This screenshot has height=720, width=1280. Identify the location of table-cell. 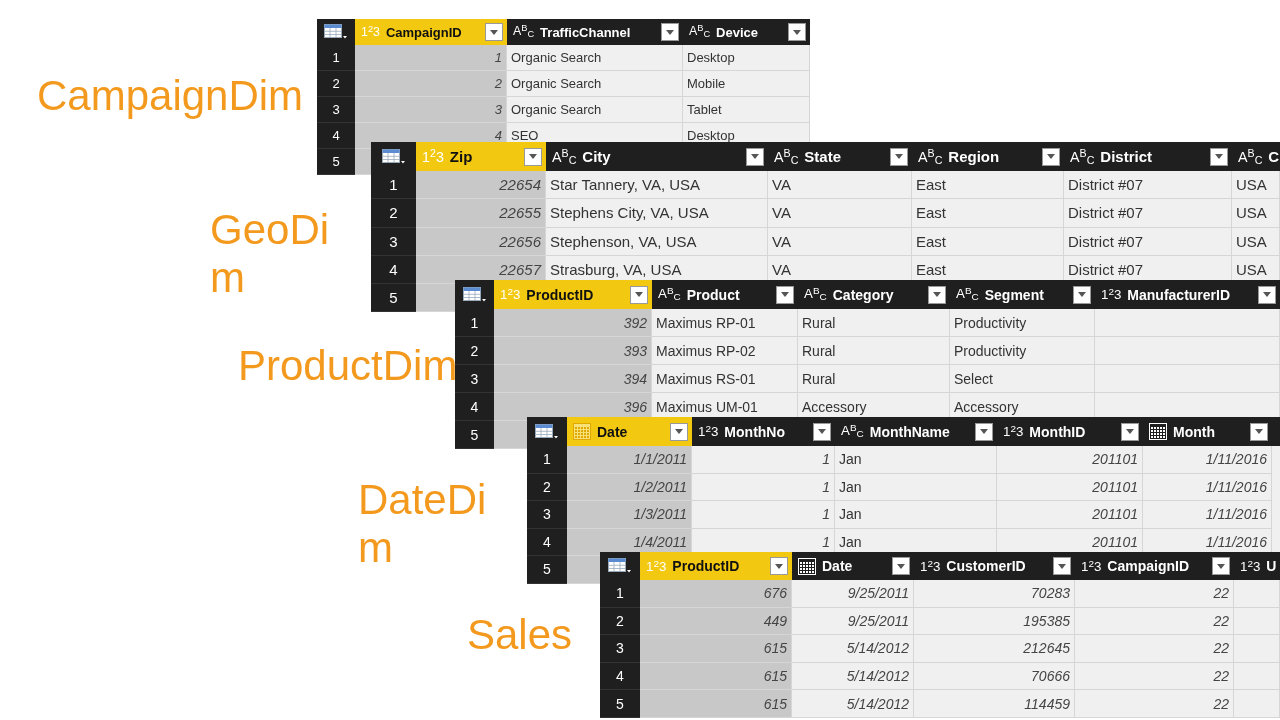
(1257, 704).